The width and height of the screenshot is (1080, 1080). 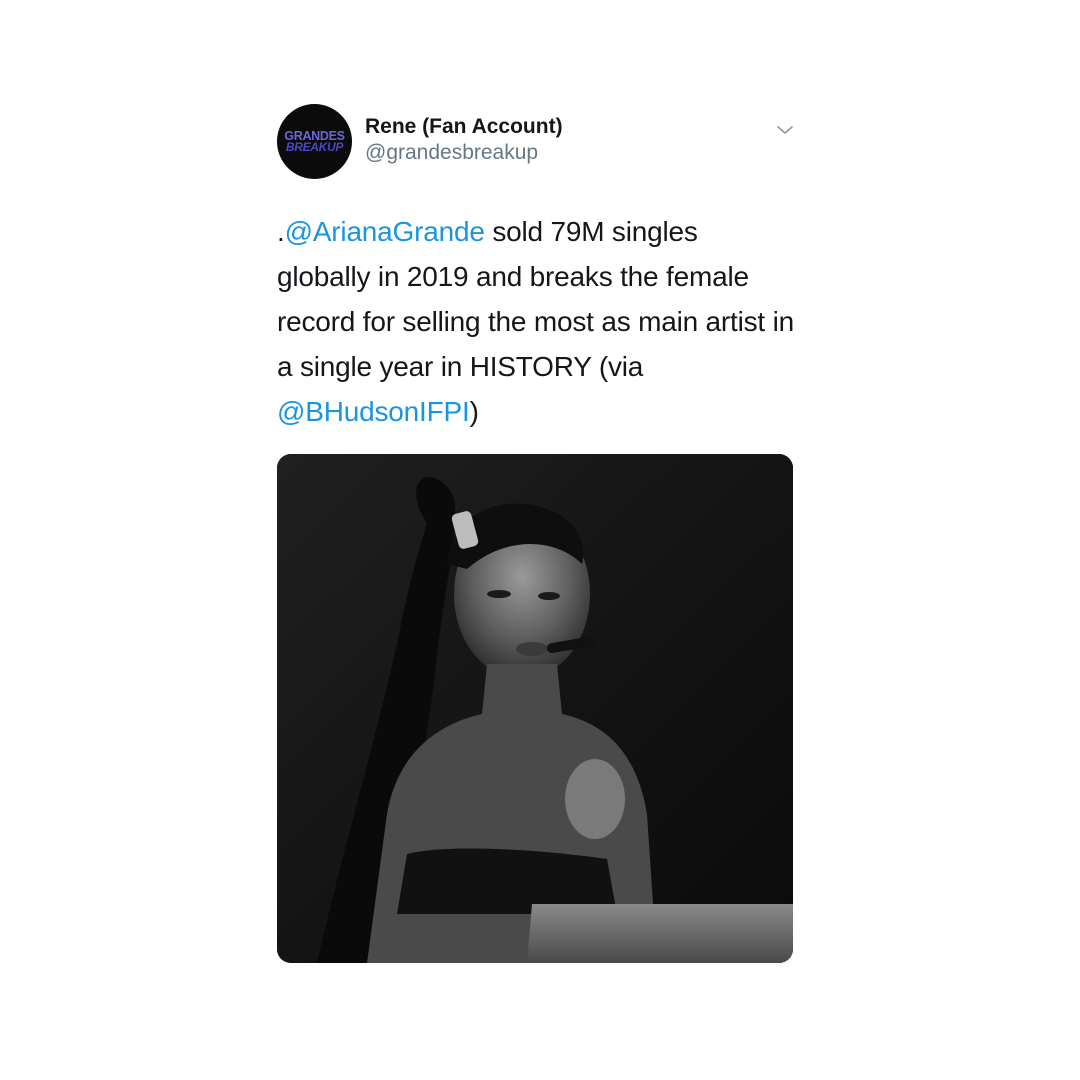 I want to click on avatar-logo-text-bottom: BREAKUP, so click(x=314, y=146).